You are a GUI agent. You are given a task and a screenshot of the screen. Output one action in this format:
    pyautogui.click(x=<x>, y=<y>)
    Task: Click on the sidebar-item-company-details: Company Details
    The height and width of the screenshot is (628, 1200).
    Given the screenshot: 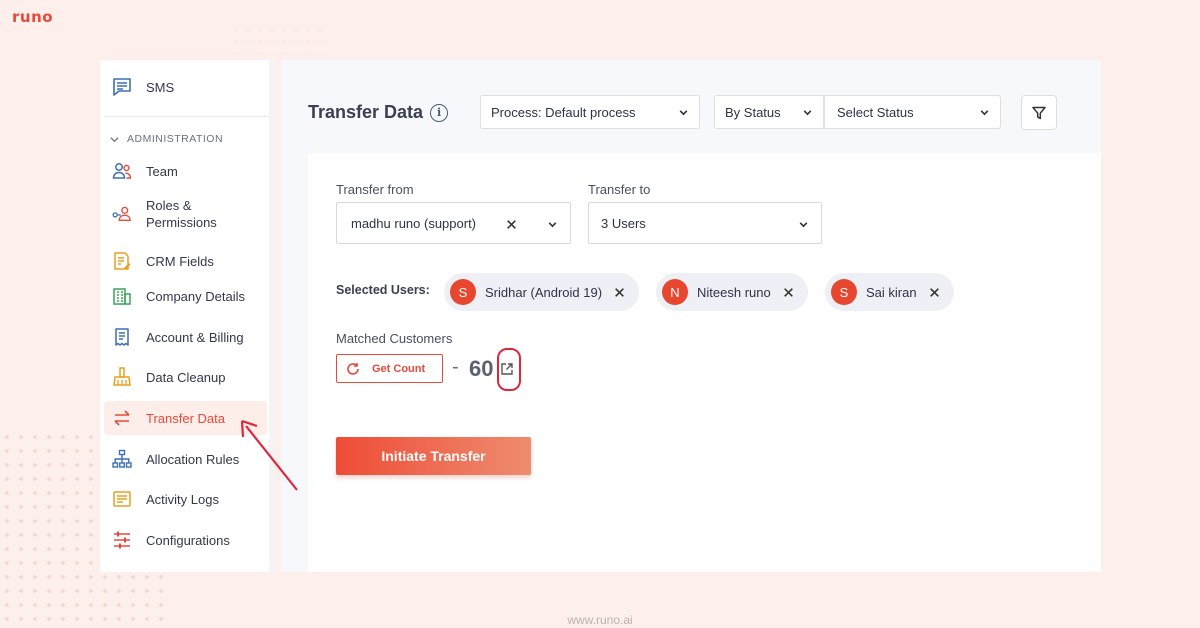 What is the action you would take?
    pyautogui.click(x=185, y=296)
    